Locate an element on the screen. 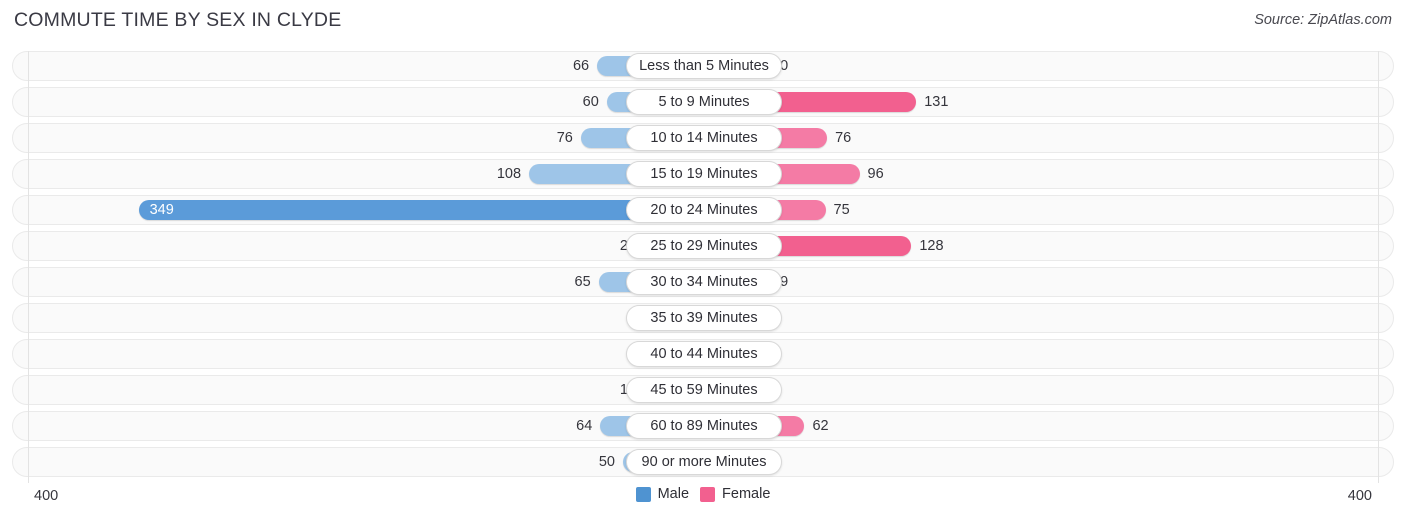 The height and width of the screenshot is (523, 1406). row-content: 108 96 15 to 19 Minutes is located at coordinates (704, 174).